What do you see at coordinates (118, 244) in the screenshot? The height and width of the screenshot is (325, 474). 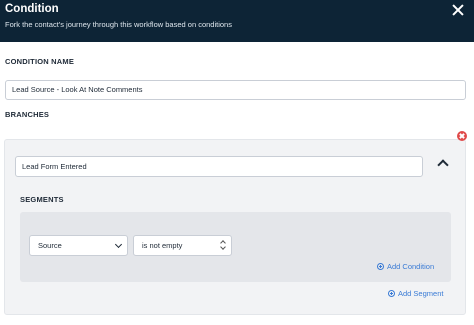 I see `chevron-down-icon` at bounding box center [118, 244].